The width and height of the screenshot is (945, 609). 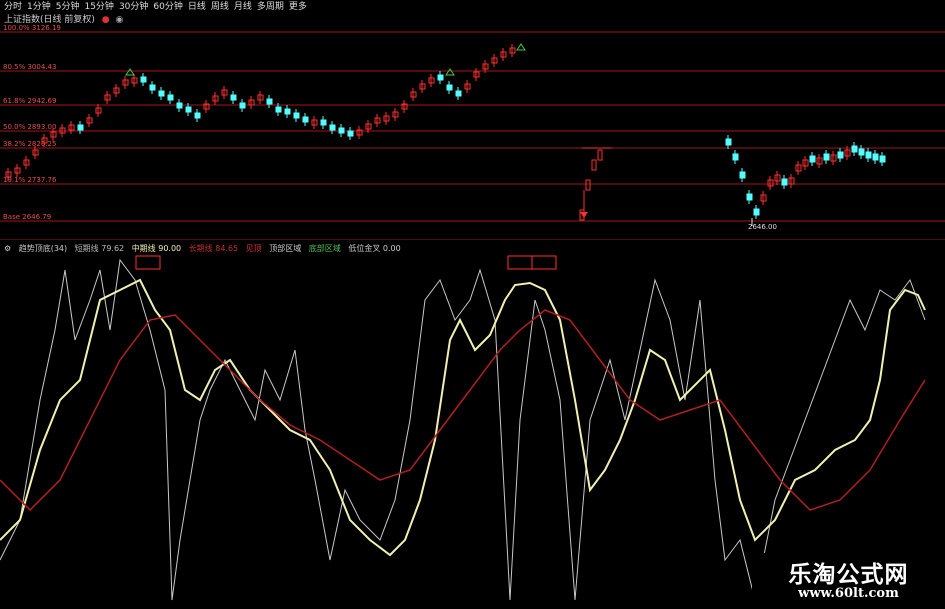 I want to click on indicator-marks, so click(x=346, y=262).